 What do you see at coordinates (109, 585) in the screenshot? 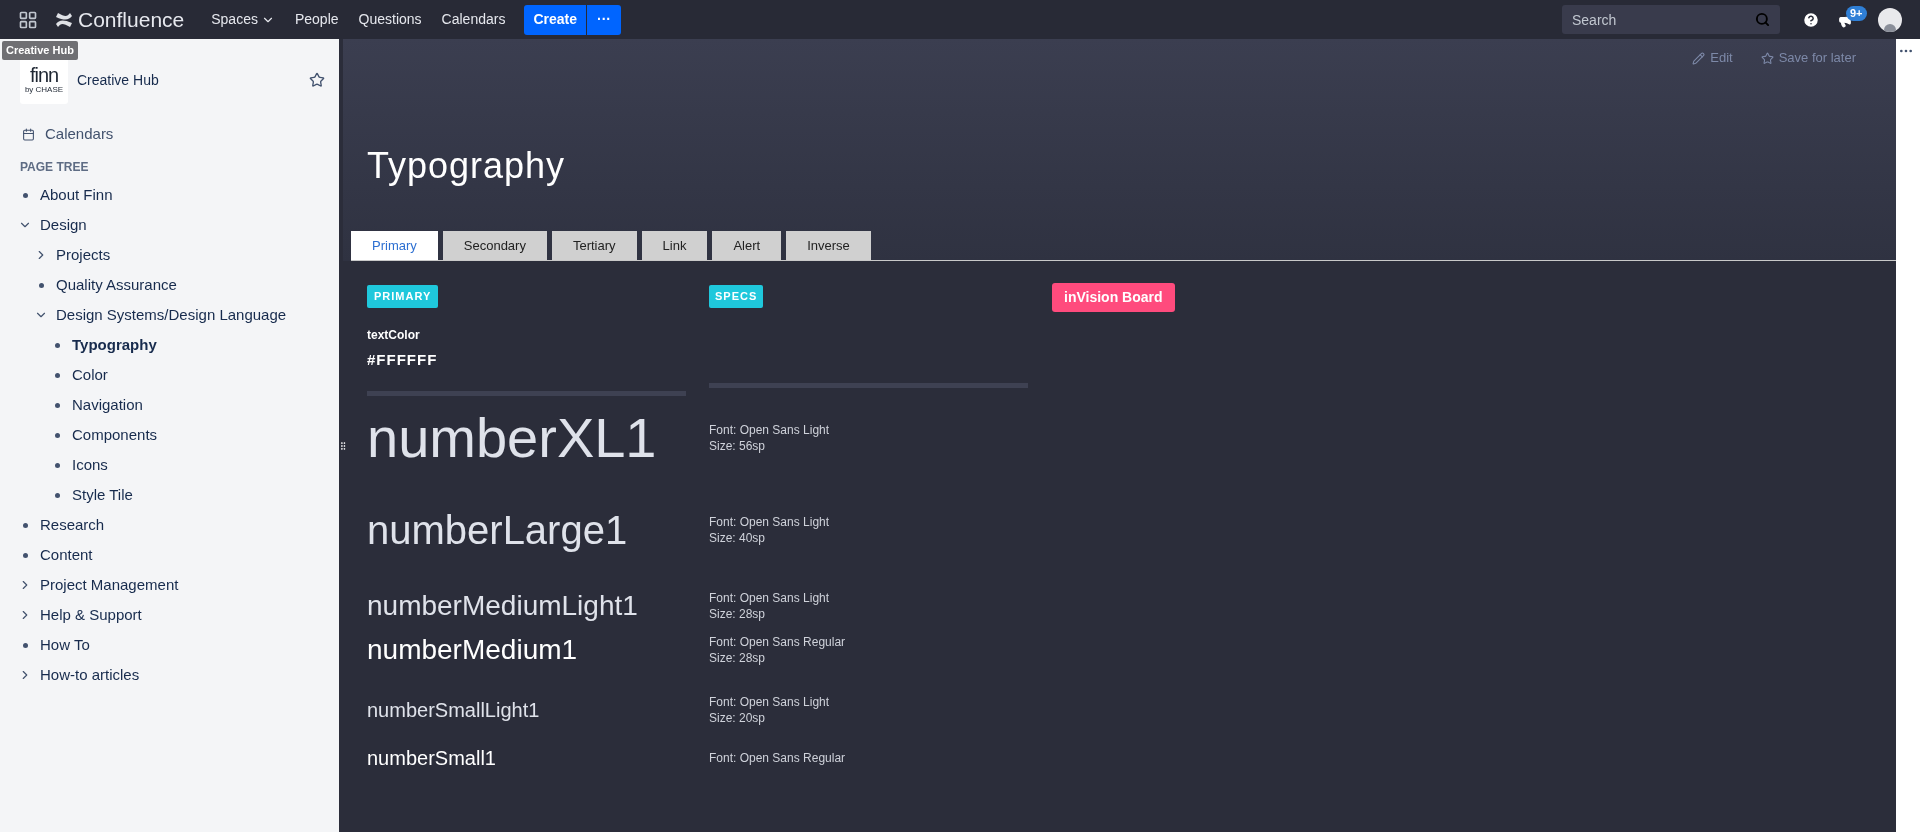
I see `page-tree-item: Project Management` at bounding box center [109, 585].